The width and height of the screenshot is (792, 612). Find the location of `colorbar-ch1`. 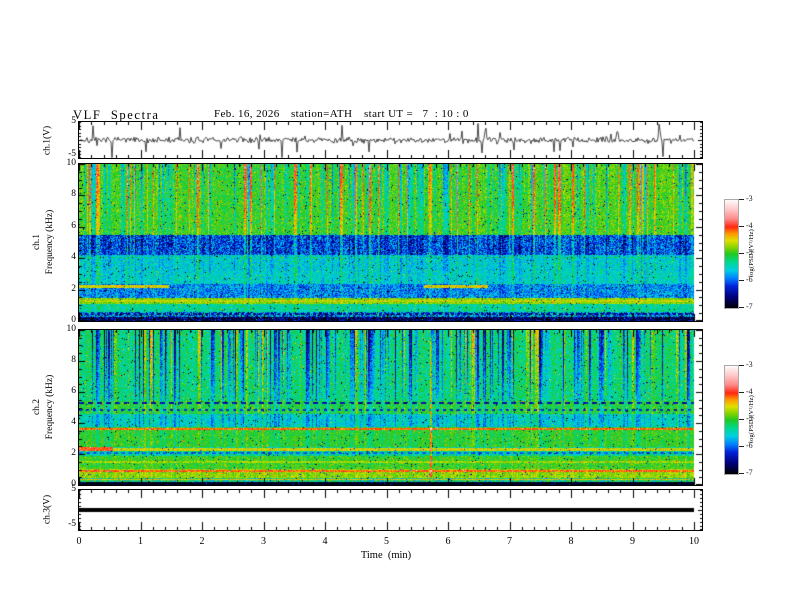

colorbar-ch1 is located at coordinates (731, 254).